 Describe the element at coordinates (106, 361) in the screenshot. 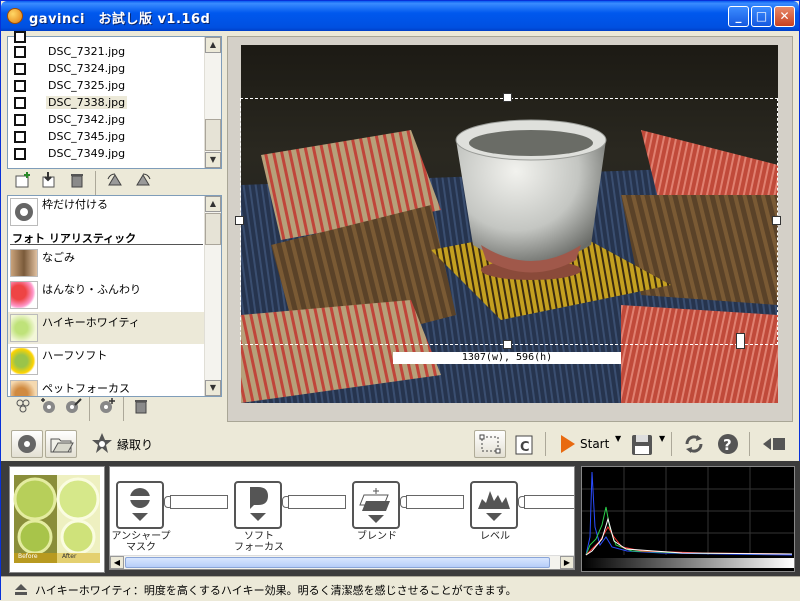

I see `list-item: ハーフソフト` at that location.